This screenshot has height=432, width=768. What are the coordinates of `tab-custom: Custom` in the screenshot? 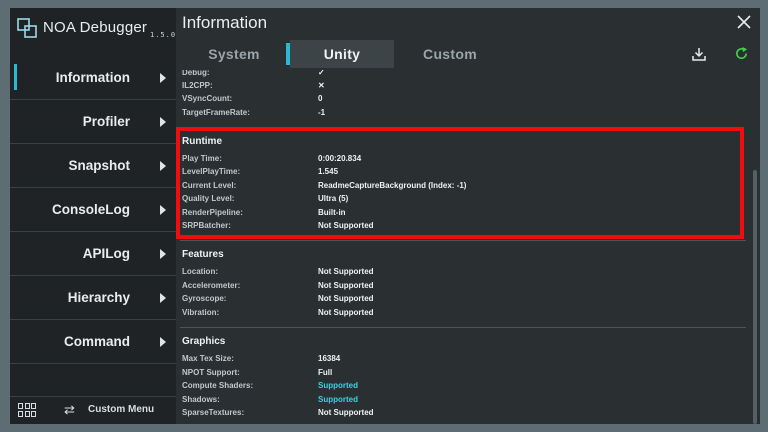 It's located at (450, 54).